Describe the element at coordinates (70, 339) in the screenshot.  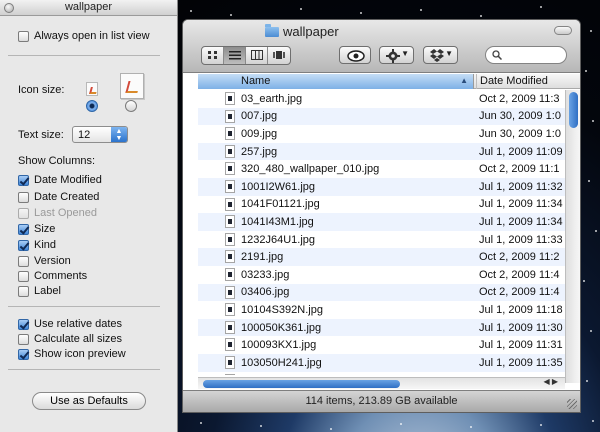
I see `calculate-sizes-checkbox: Calculate all sizes` at that location.